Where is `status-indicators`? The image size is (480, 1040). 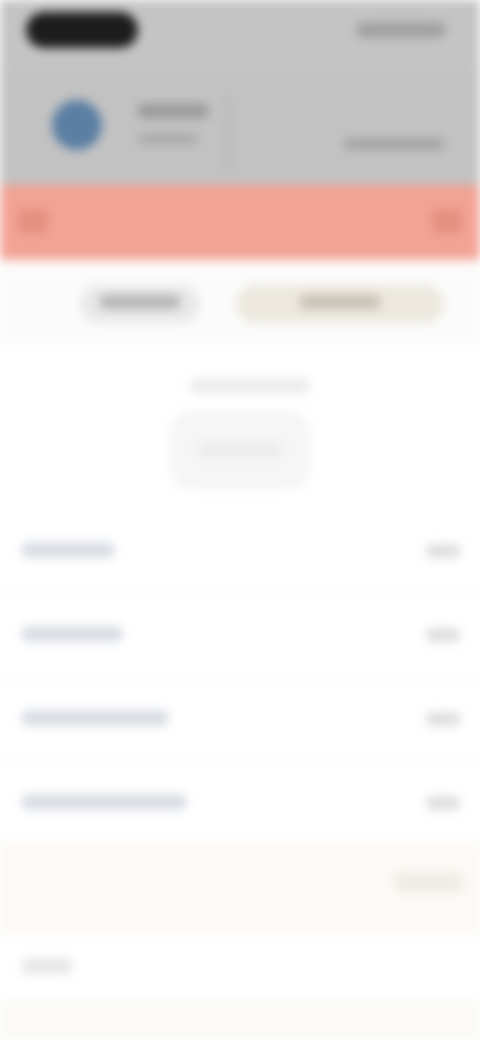 status-indicators is located at coordinates (401, 30).